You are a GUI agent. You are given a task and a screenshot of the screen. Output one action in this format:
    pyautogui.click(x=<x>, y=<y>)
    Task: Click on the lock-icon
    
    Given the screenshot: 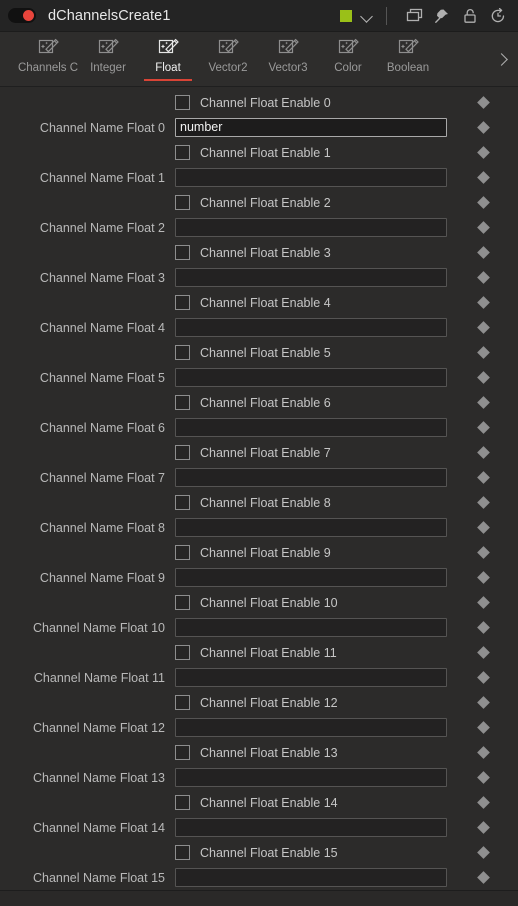 What is the action you would take?
    pyautogui.click(x=470, y=16)
    